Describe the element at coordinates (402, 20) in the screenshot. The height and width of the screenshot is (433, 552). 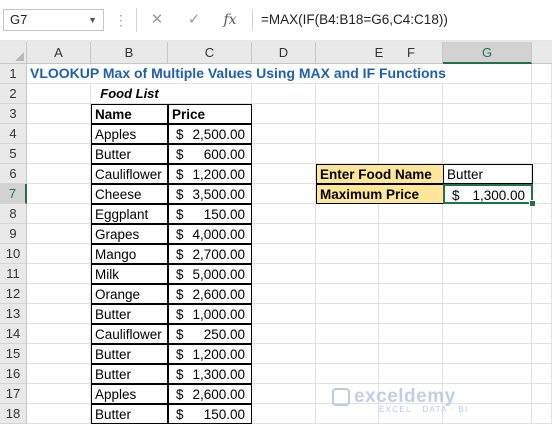
I see `formula-input: =MAX(IF(B4:B18=G6,C4:C18))` at that location.